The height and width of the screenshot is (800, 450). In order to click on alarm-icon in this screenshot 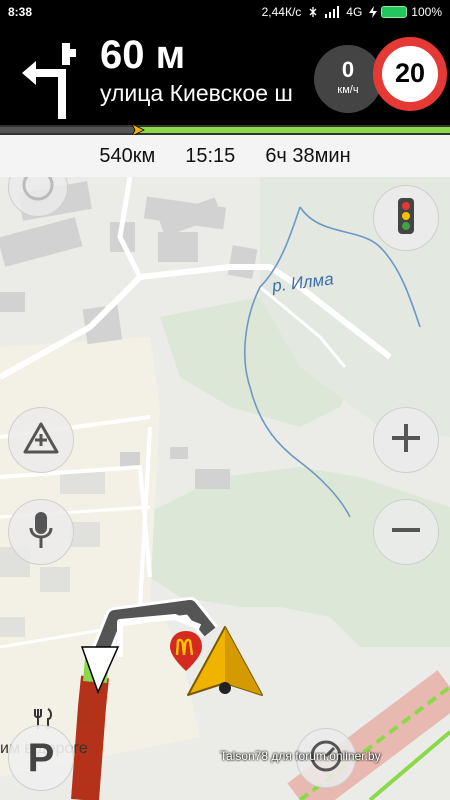, I will do `click(313, 12)`.